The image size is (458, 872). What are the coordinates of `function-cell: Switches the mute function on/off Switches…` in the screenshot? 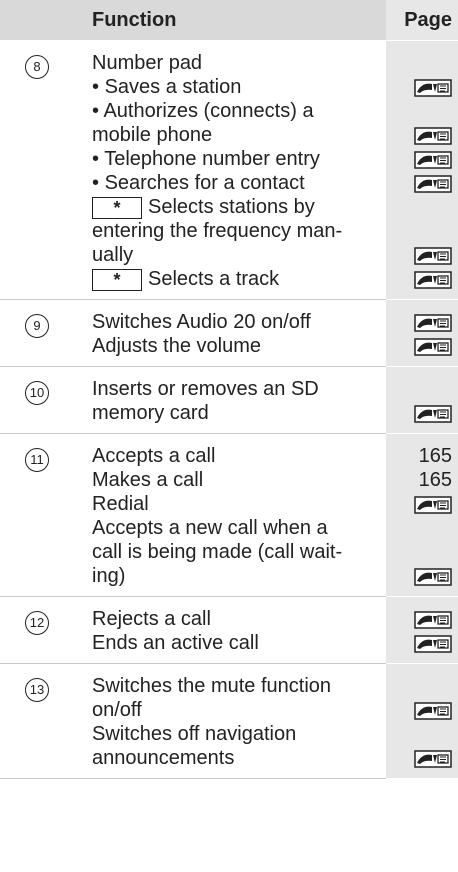 It's located at (230, 721).